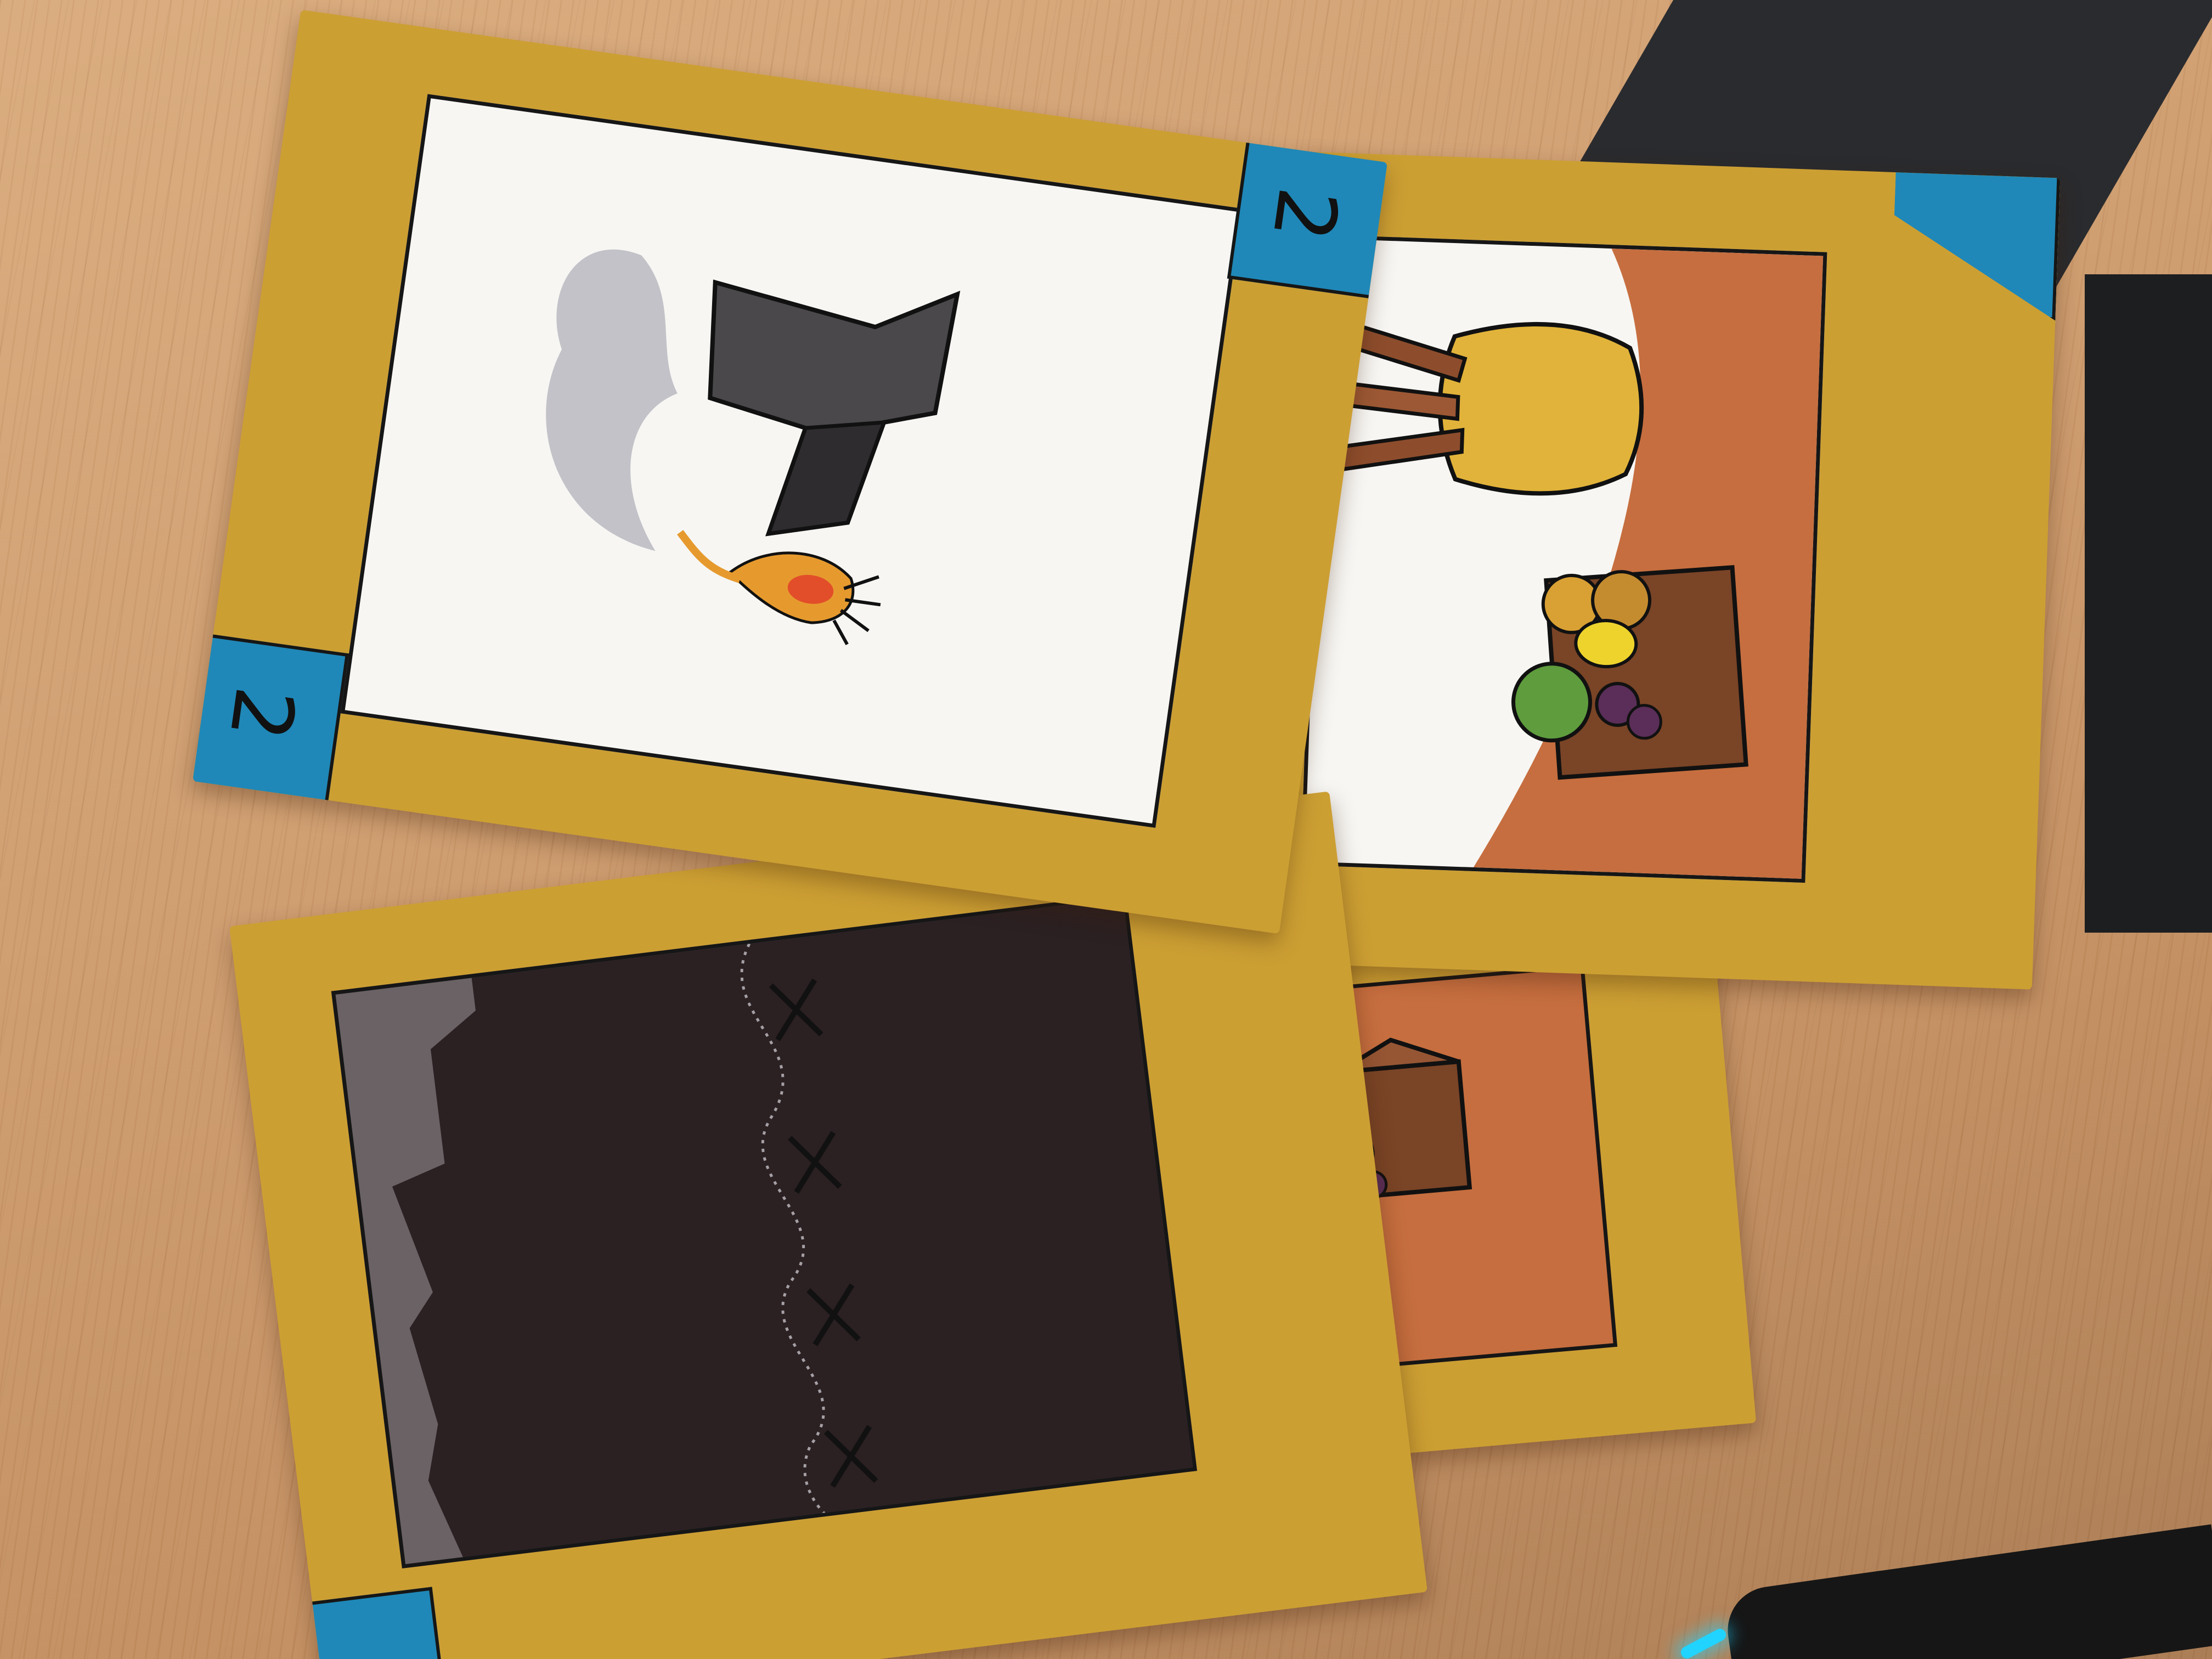 This screenshot has width=2212, height=1659. What do you see at coordinates (2148, 603) in the screenshot?
I see `dark-floor-right` at bounding box center [2148, 603].